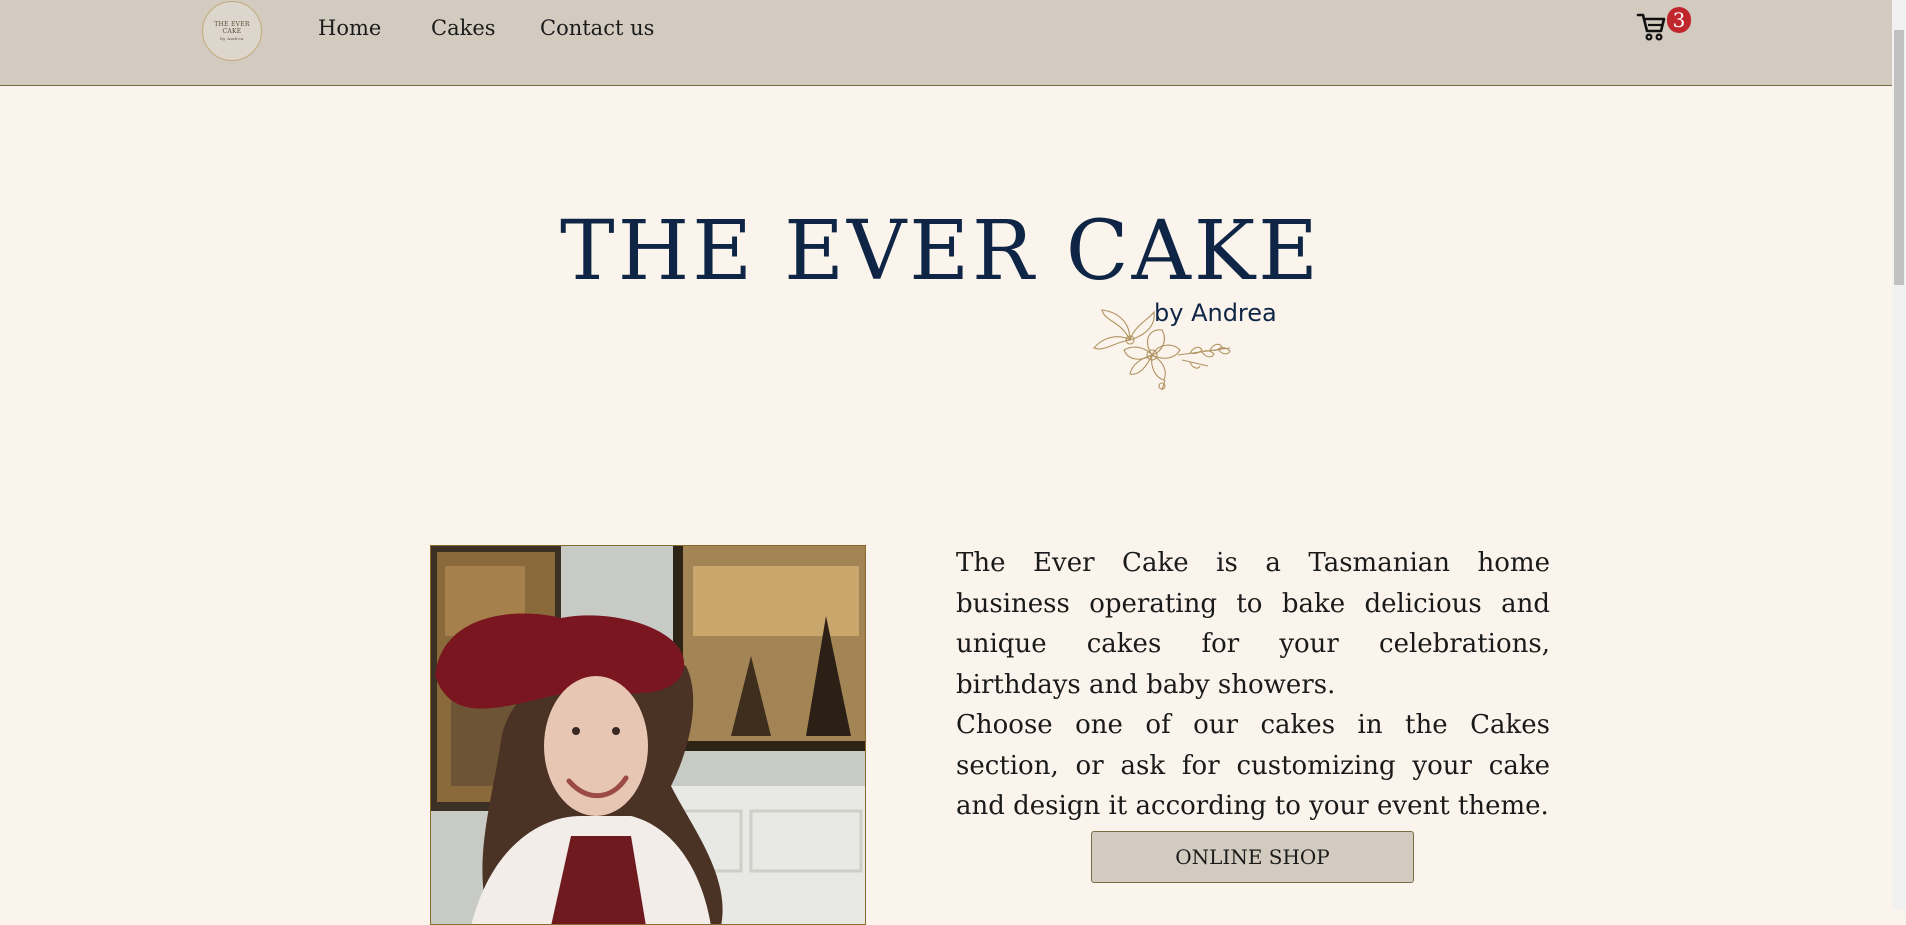  Describe the element at coordinates (349, 28) in the screenshot. I see `nav-home: Home` at that location.